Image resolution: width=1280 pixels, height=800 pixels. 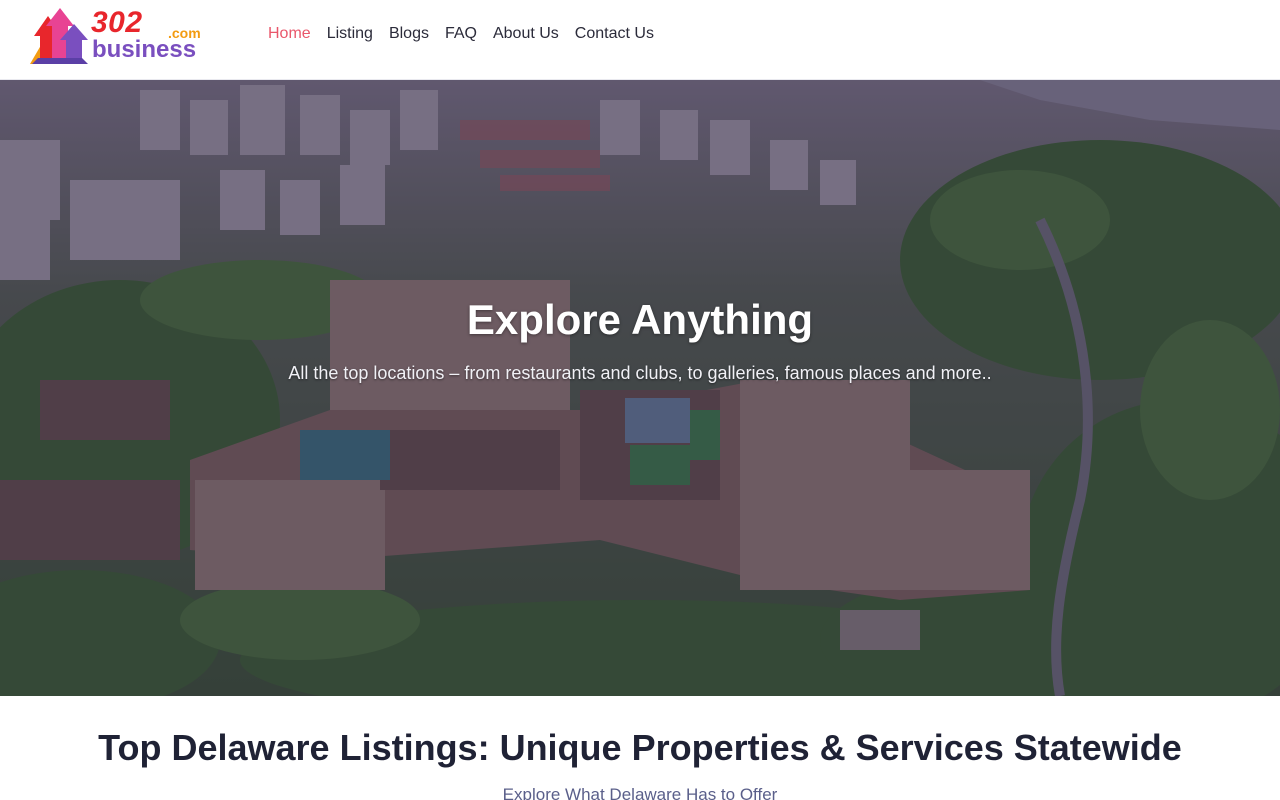 What do you see at coordinates (350, 34) in the screenshot?
I see `nav-listing: Listing` at bounding box center [350, 34].